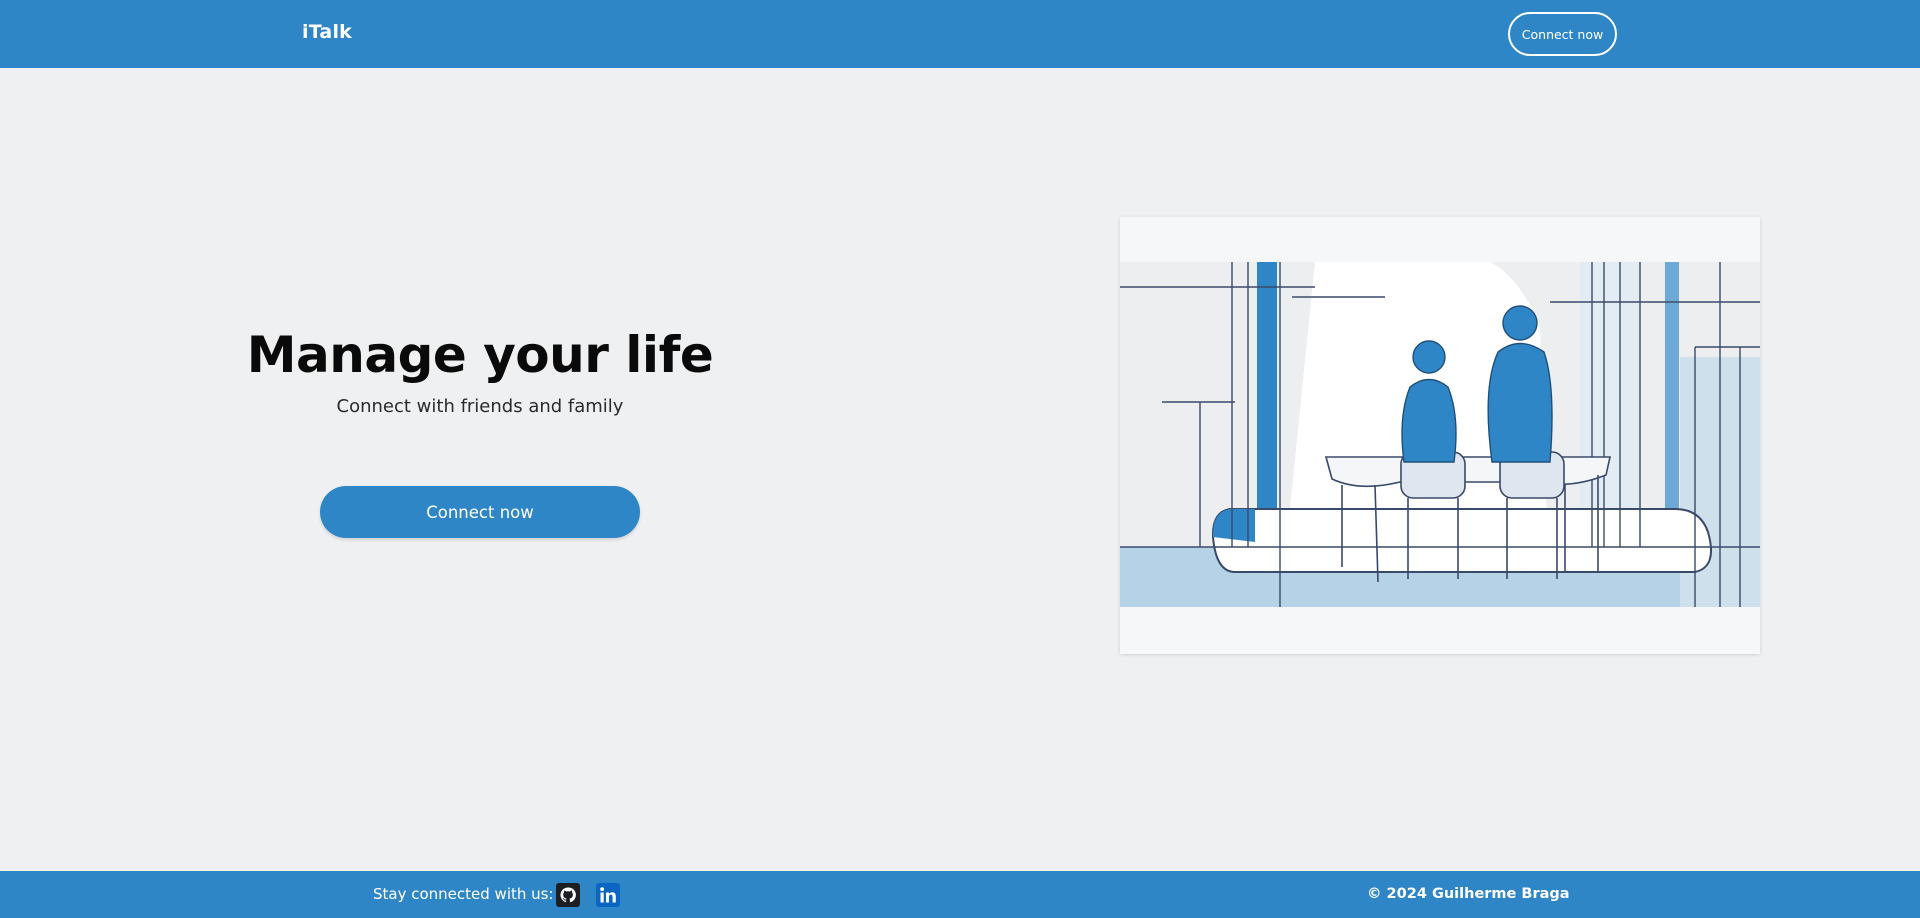 The image size is (1920, 918). What do you see at coordinates (608, 895) in the screenshot?
I see `linkedin-icon` at bounding box center [608, 895].